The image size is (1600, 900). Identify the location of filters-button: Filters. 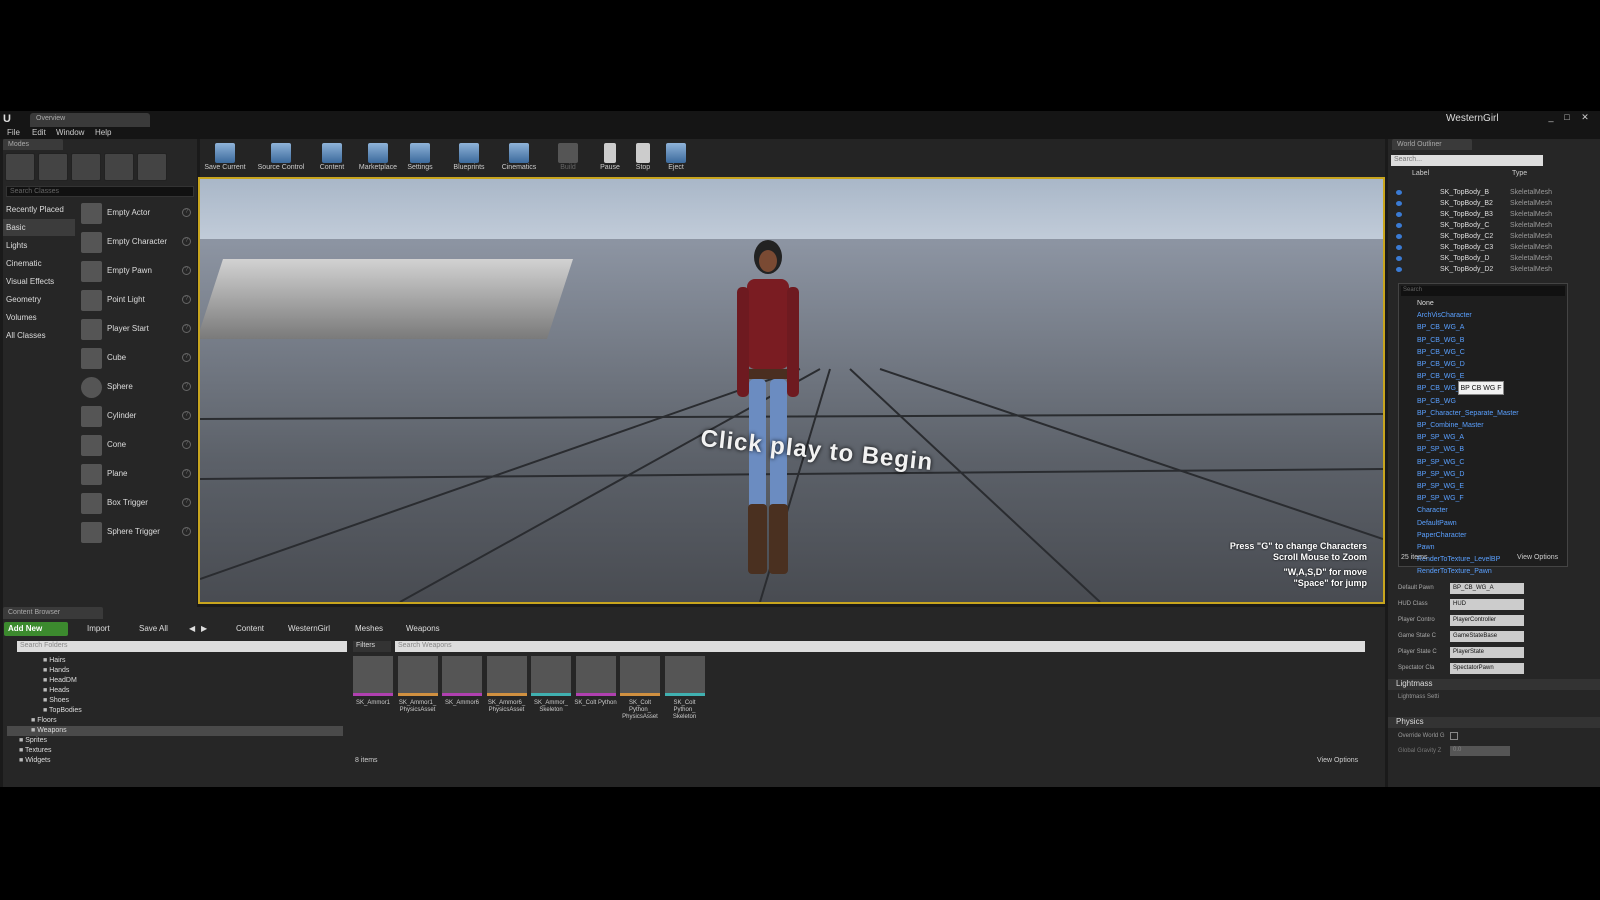
(372, 646).